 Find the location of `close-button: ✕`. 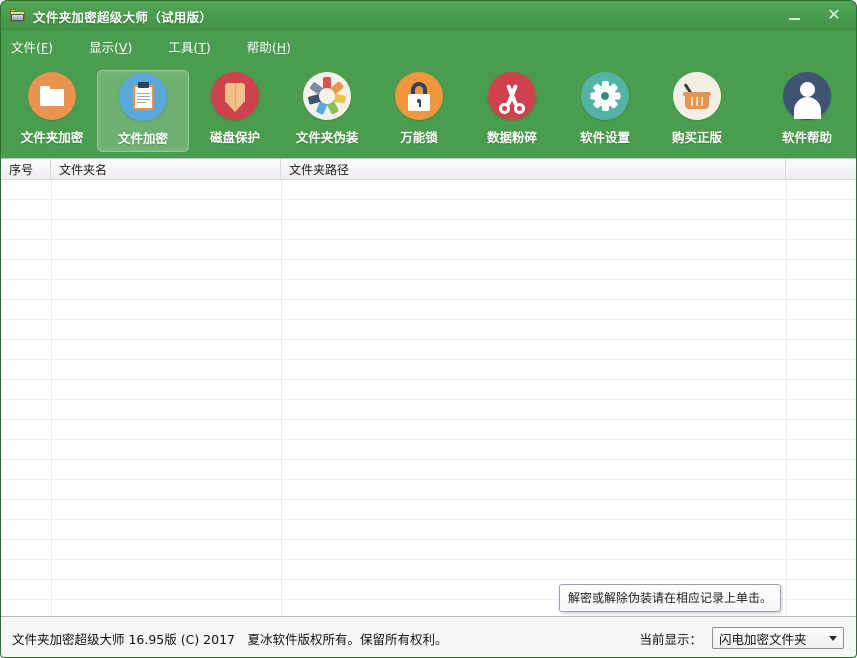

close-button: ✕ is located at coordinates (834, 15).